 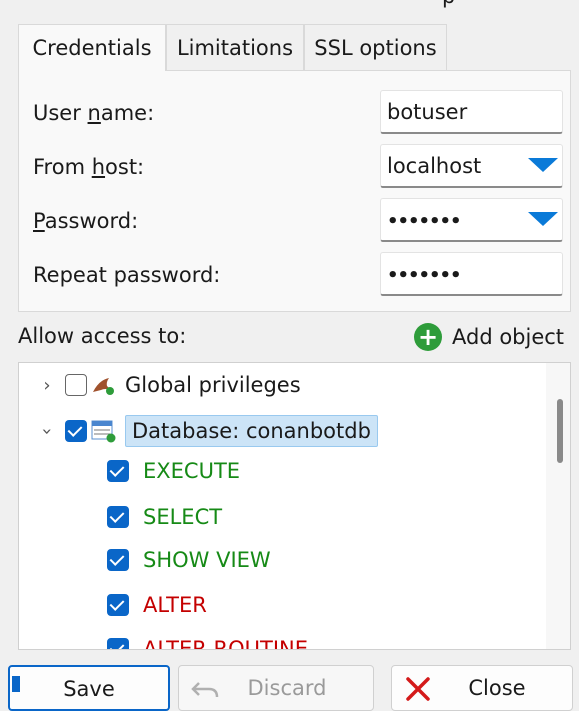 I want to click on from-host-label: From host:, so click(x=89, y=167).